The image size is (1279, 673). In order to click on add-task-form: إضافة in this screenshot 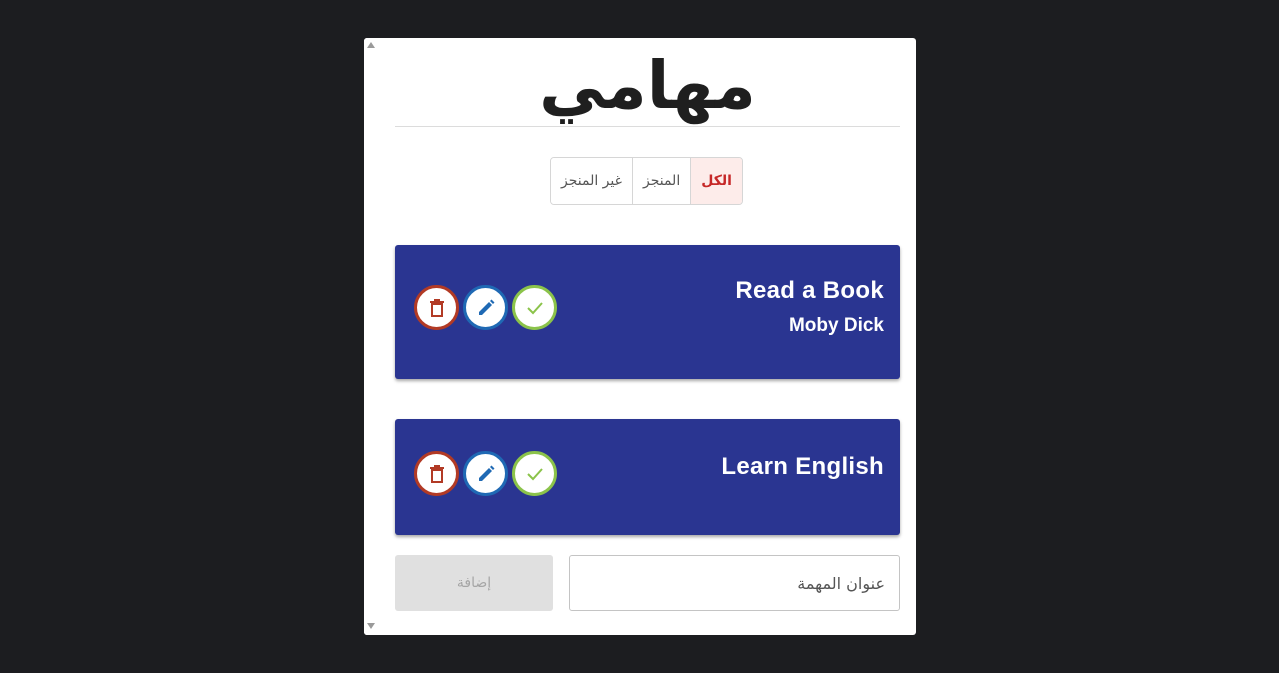, I will do `click(647, 583)`.